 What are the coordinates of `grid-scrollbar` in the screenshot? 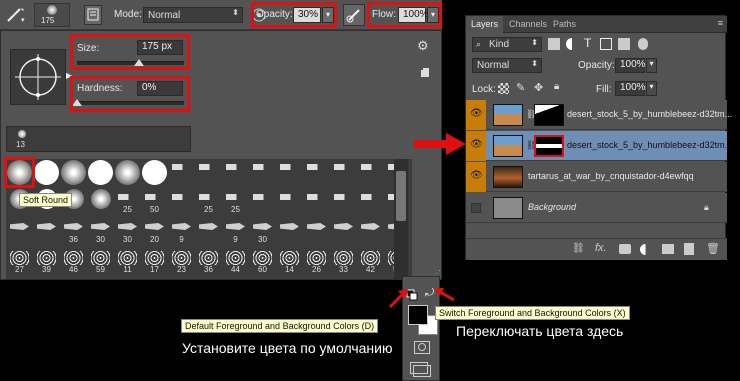 It's located at (401, 219).